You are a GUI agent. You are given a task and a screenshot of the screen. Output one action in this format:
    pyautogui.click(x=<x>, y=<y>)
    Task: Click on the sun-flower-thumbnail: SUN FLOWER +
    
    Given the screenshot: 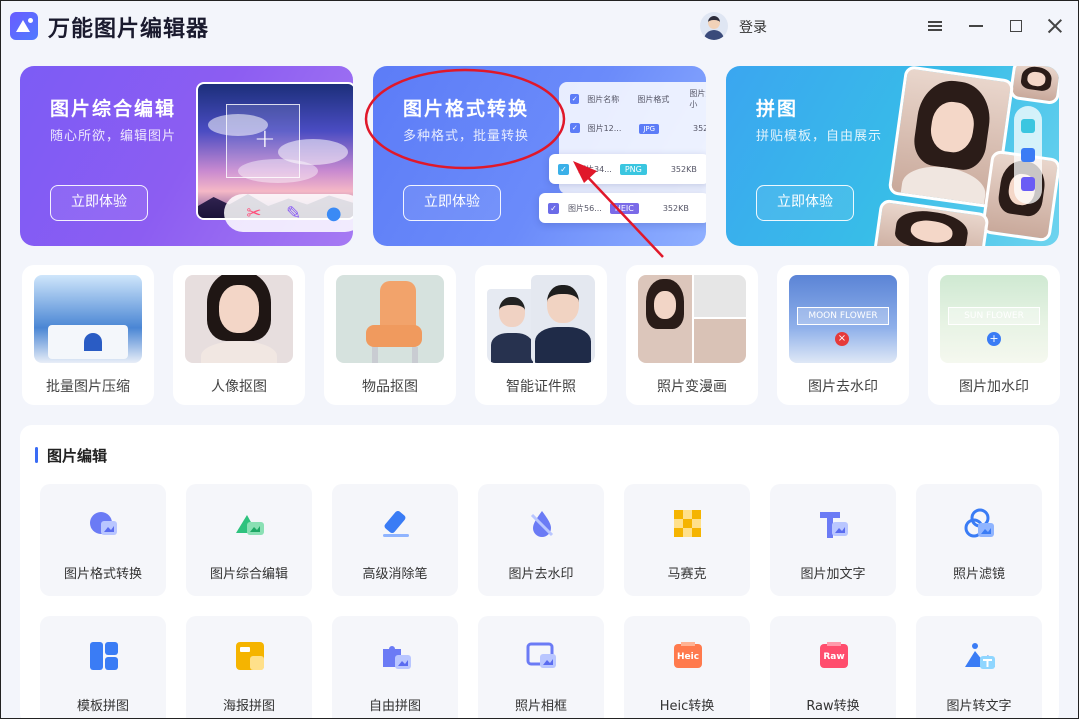 What is the action you would take?
    pyautogui.click(x=994, y=319)
    